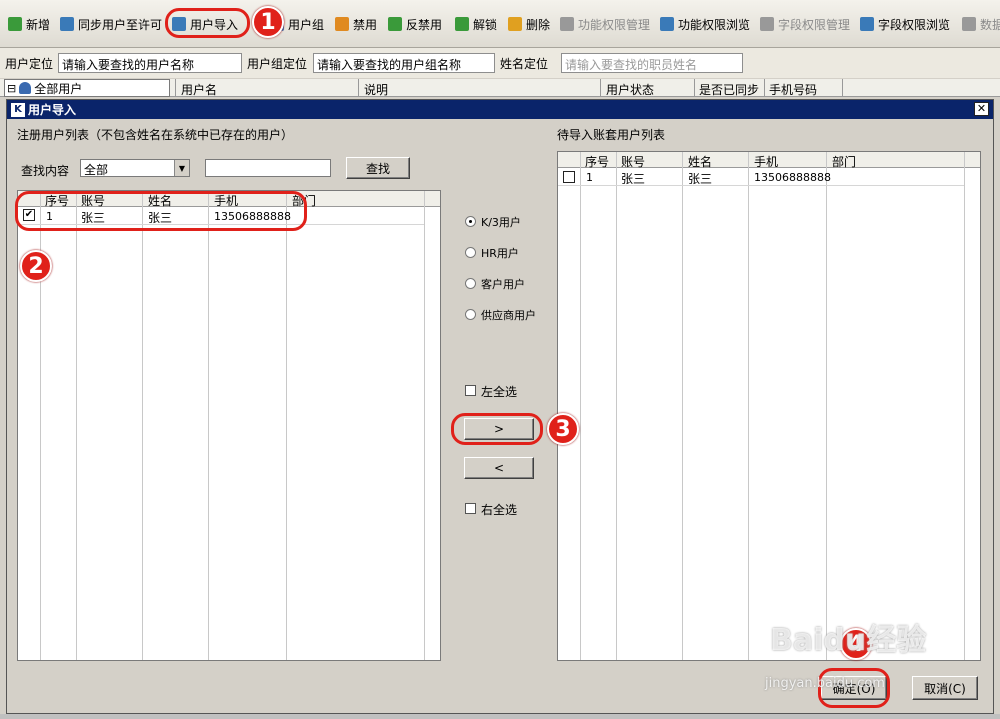 The image size is (1000, 719). What do you see at coordinates (96, 170) in the screenshot?
I see `search-select-value: 全部` at bounding box center [96, 170].